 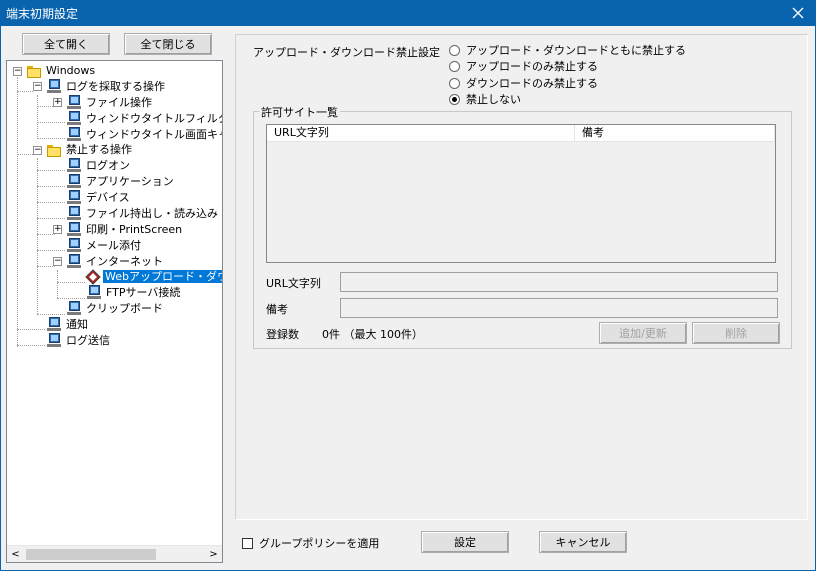 What do you see at coordinates (130, 182) in the screenshot?
I see `tree-item-application: アプリケーション` at bounding box center [130, 182].